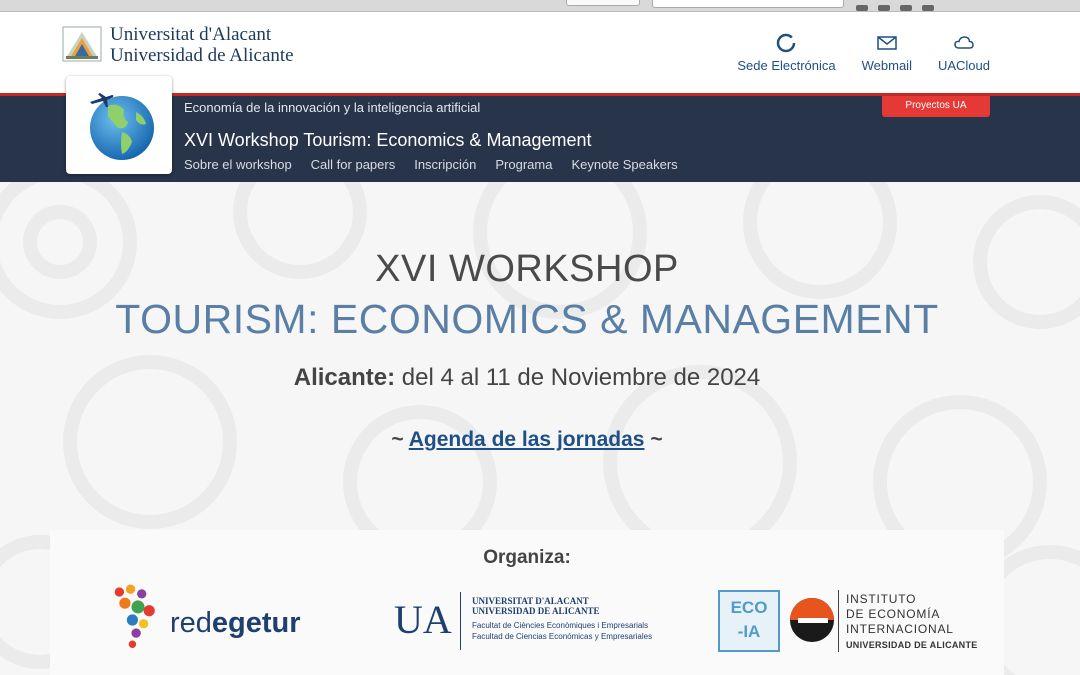  Describe the element at coordinates (900, 629) in the screenshot. I see `iei-line3: INTERNACIONAL` at that location.